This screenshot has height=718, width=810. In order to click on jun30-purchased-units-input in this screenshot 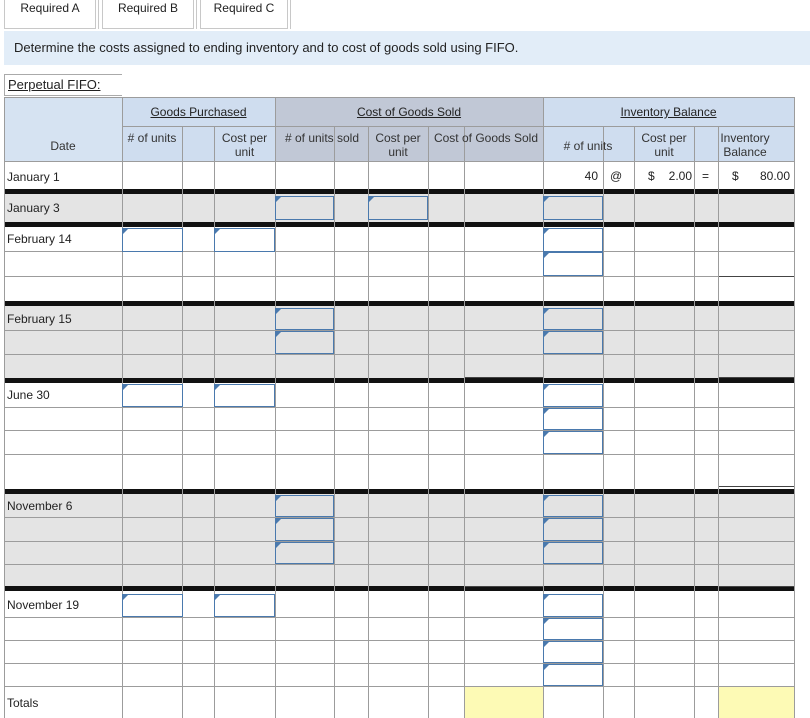, I will do `click(152, 395)`.